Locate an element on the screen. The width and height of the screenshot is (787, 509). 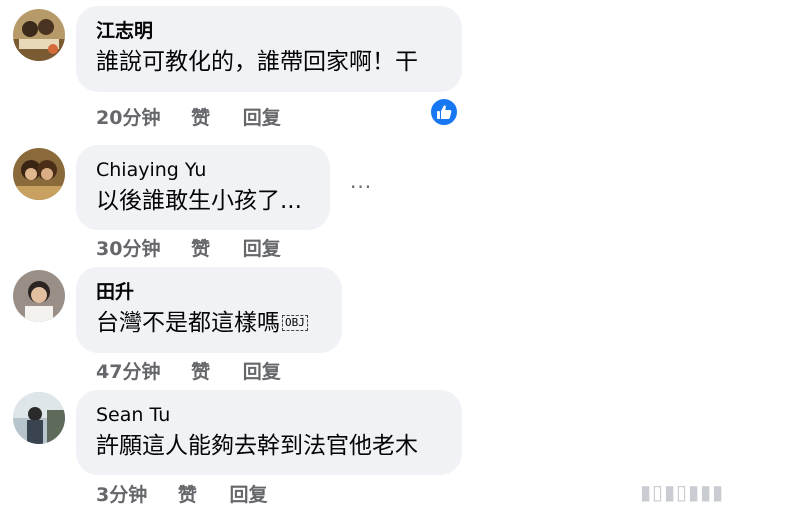
comment-time: 20分钟 is located at coordinates (128, 116).